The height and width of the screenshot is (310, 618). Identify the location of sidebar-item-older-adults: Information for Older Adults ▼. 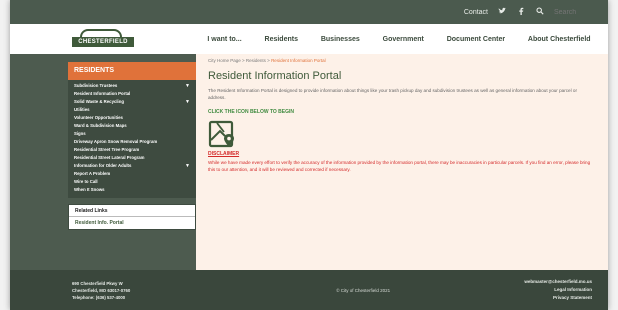
(132, 166).